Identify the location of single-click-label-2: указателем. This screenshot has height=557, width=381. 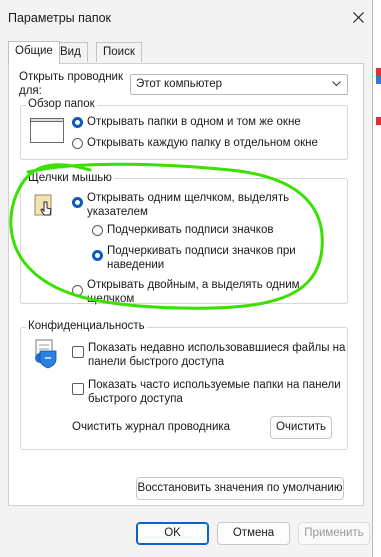
(117, 212).